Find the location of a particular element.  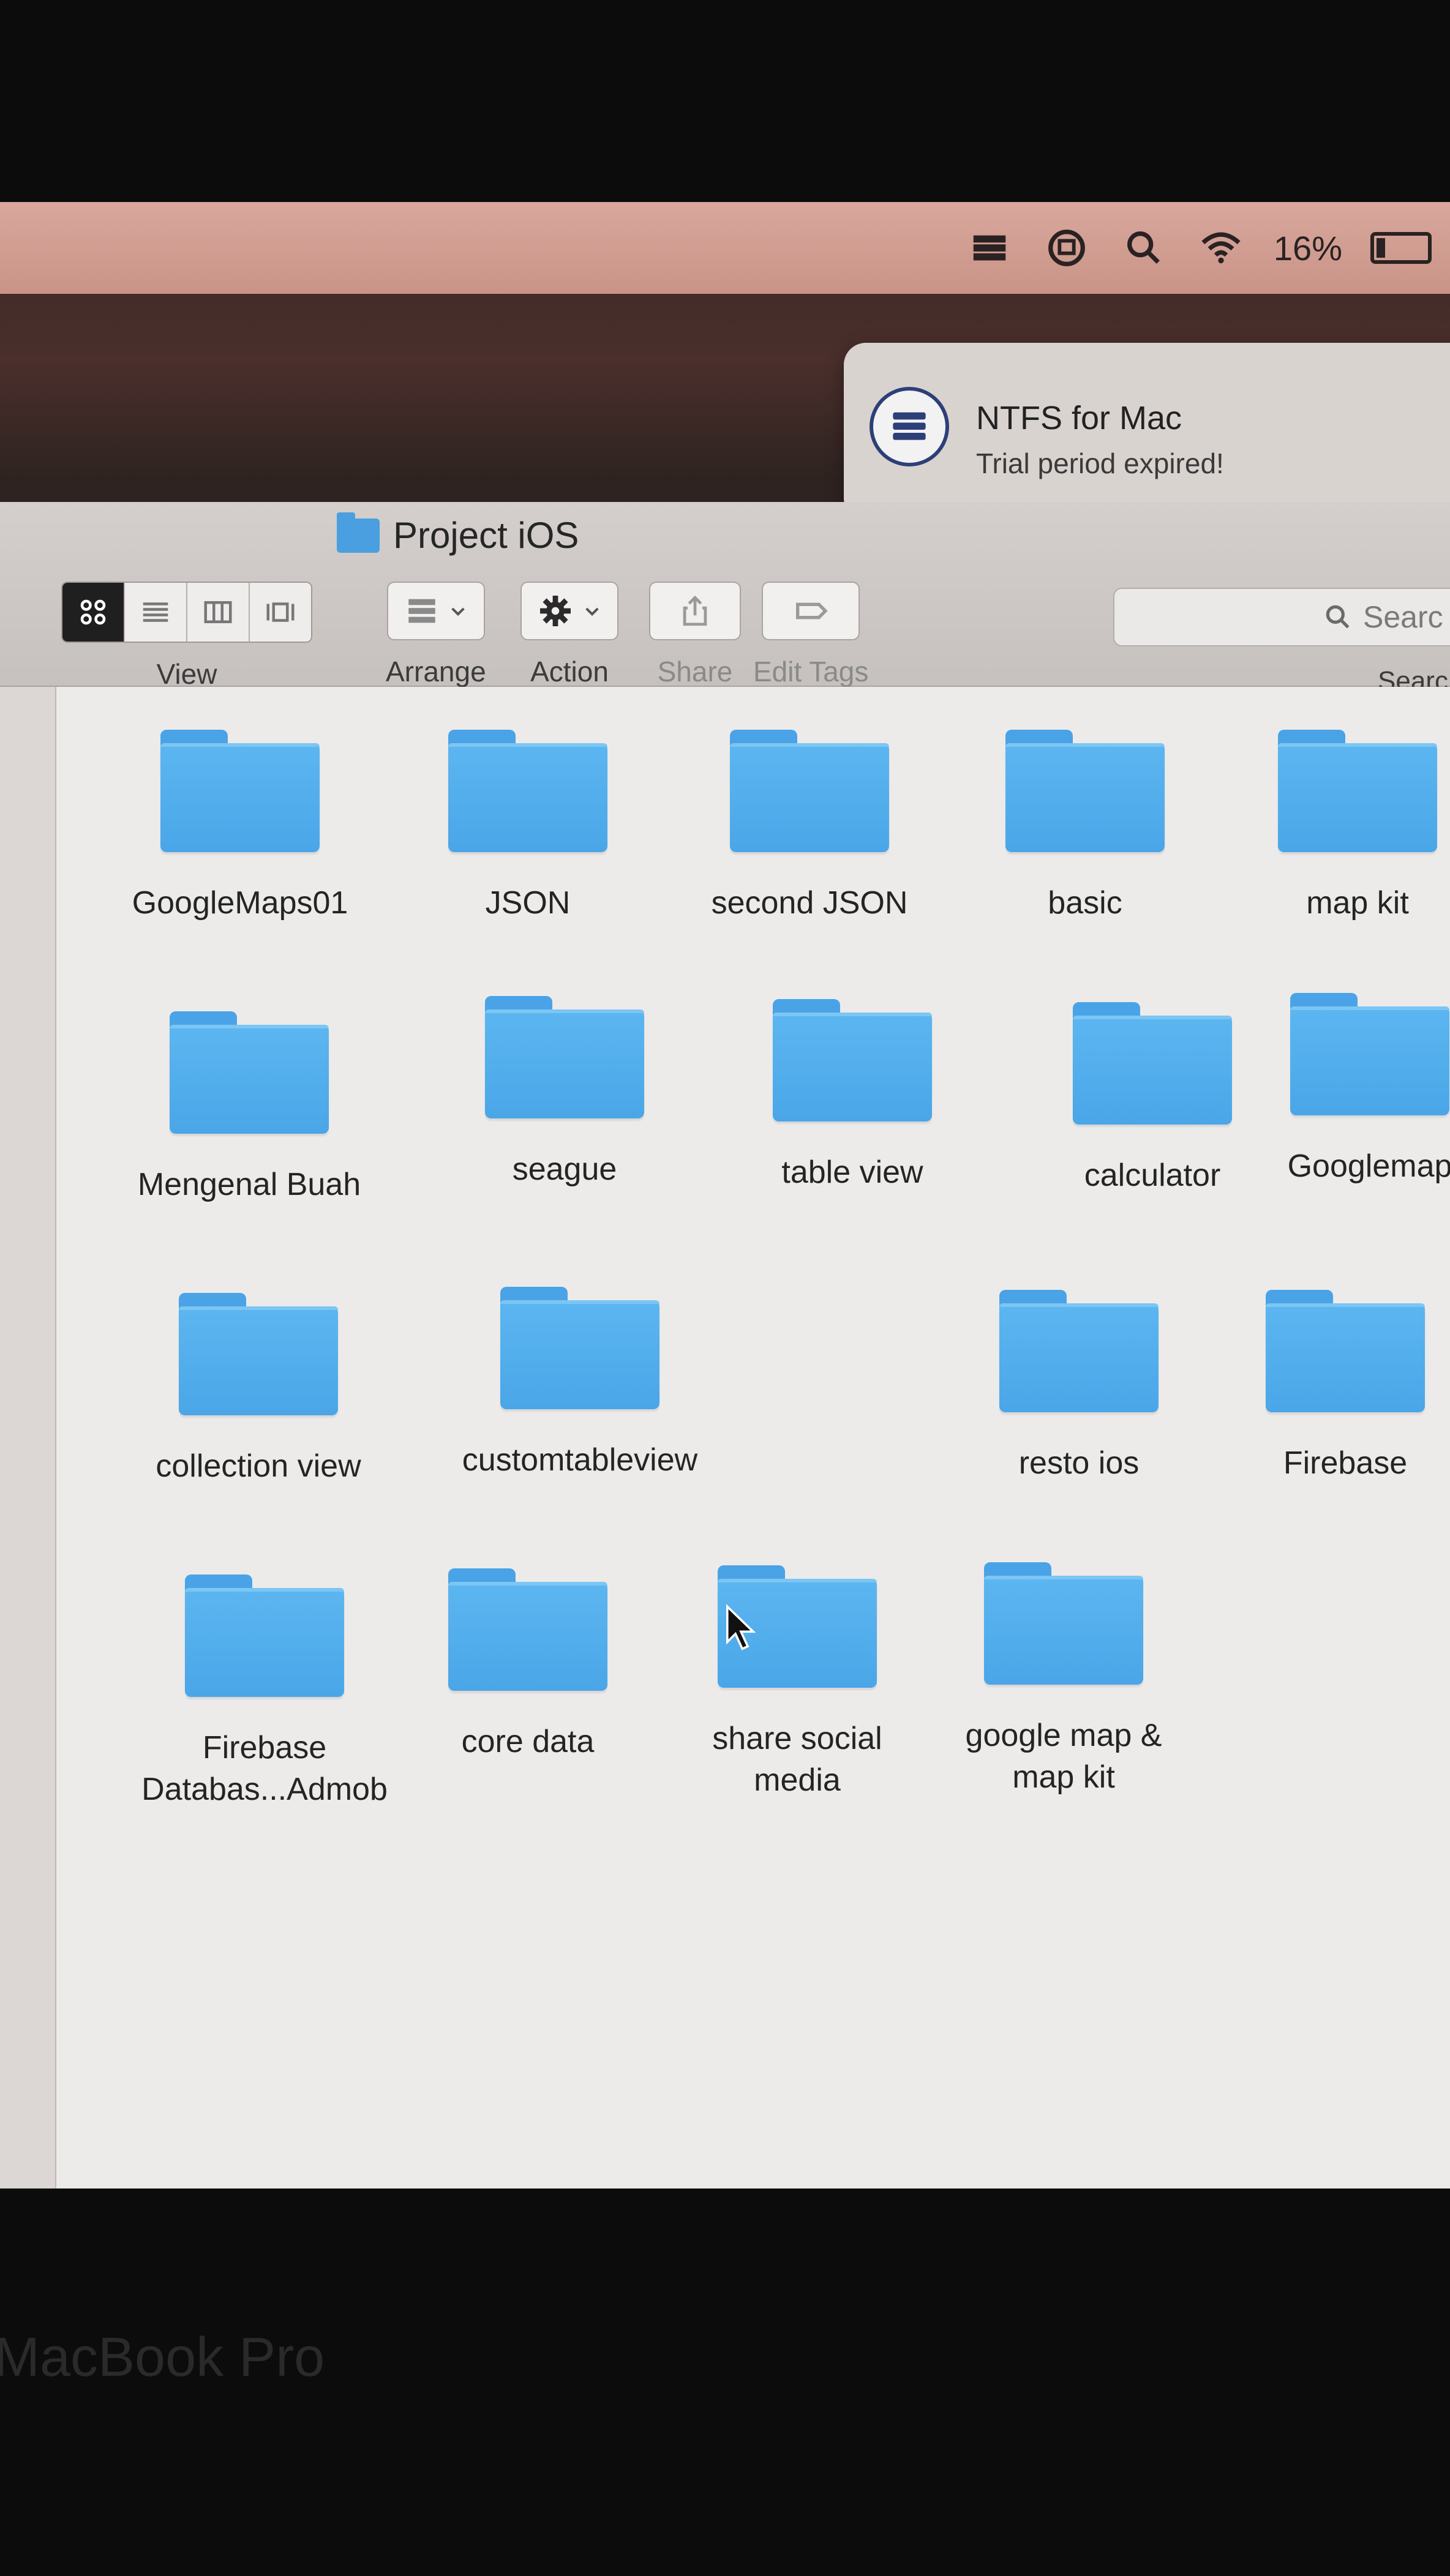

share-button is located at coordinates (695, 611).